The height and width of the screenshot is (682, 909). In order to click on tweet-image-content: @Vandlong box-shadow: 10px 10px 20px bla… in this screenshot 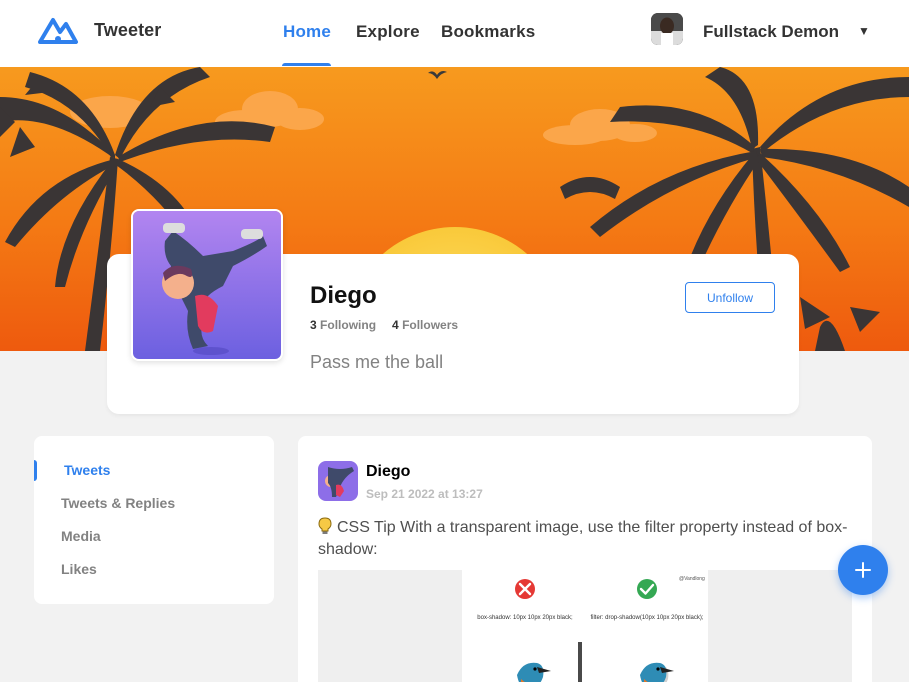, I will do `click(585, 626)`.